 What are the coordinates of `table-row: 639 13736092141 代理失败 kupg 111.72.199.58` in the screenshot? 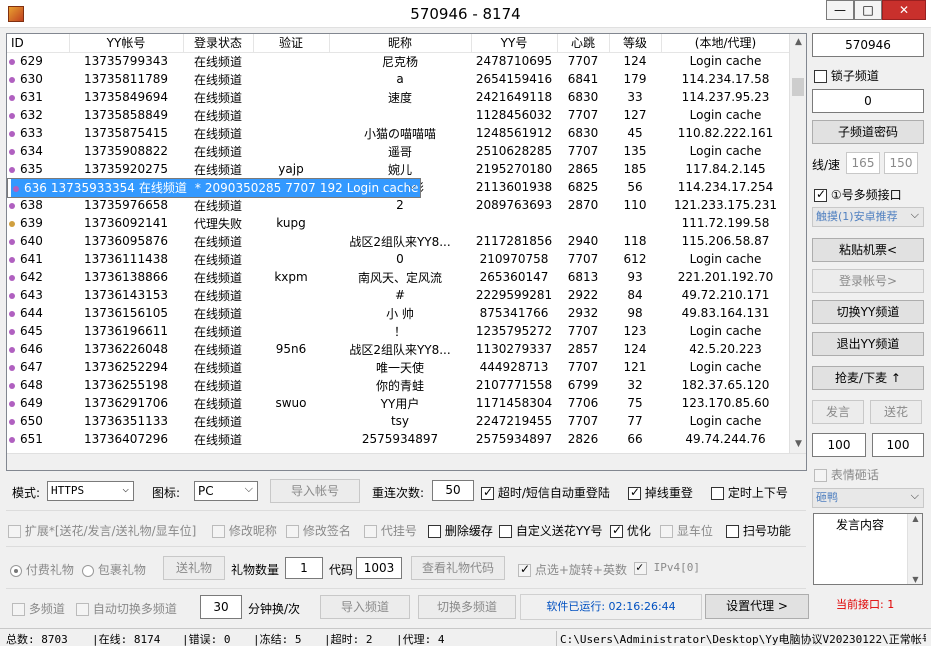 It's located at (398, 223).